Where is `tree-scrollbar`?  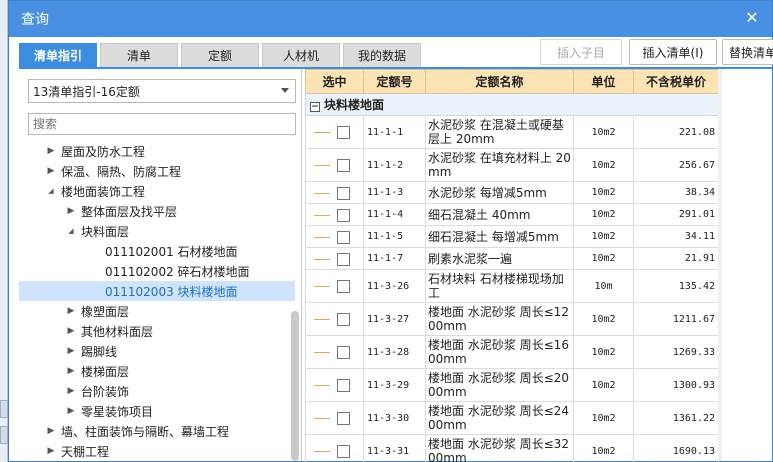 tree-scrollbar is located at coordinates (295, 301).